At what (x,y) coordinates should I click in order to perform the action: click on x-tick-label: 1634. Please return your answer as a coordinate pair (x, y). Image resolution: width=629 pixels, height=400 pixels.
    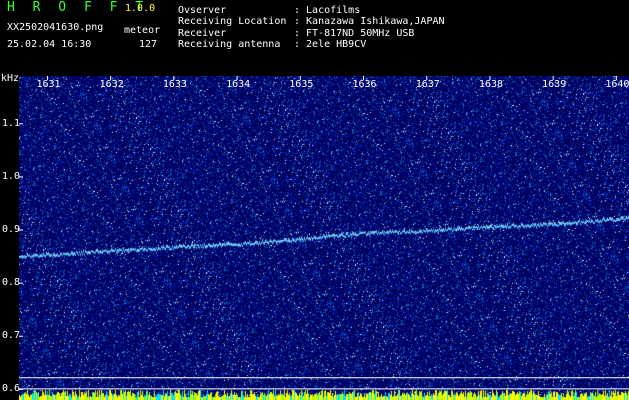
    Looking at the image, I should click on (238, 84).